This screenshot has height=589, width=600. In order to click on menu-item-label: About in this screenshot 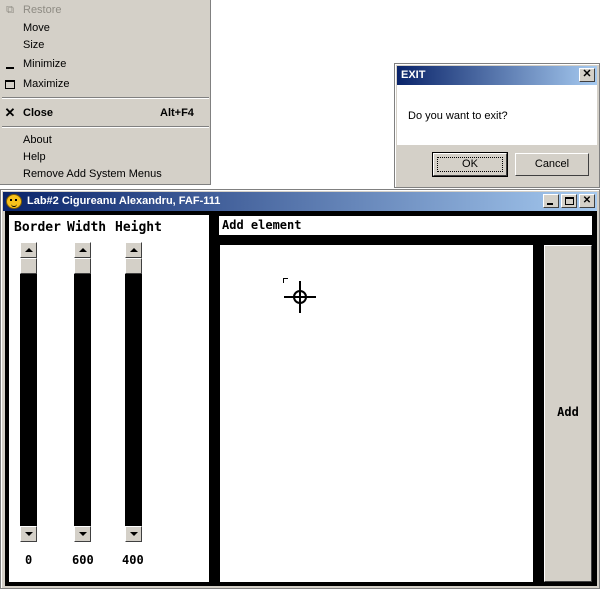, I will do `click(37, 140)`.